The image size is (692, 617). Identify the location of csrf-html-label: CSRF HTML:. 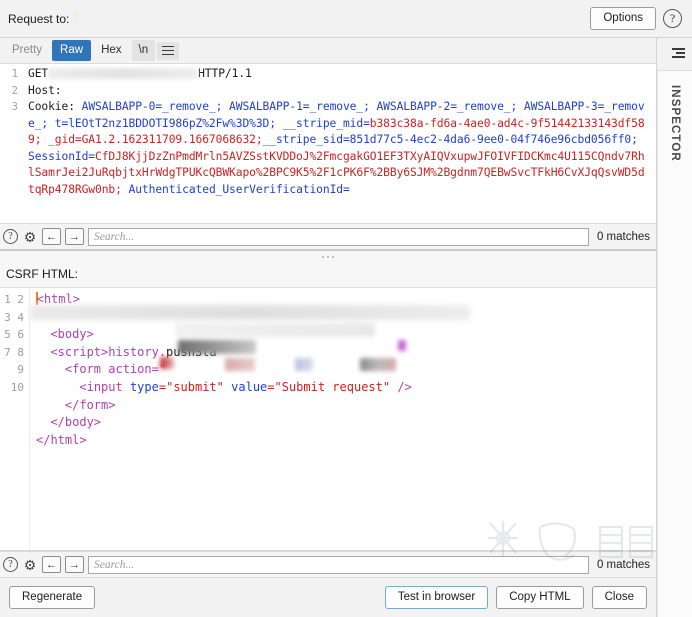
(42, 274).